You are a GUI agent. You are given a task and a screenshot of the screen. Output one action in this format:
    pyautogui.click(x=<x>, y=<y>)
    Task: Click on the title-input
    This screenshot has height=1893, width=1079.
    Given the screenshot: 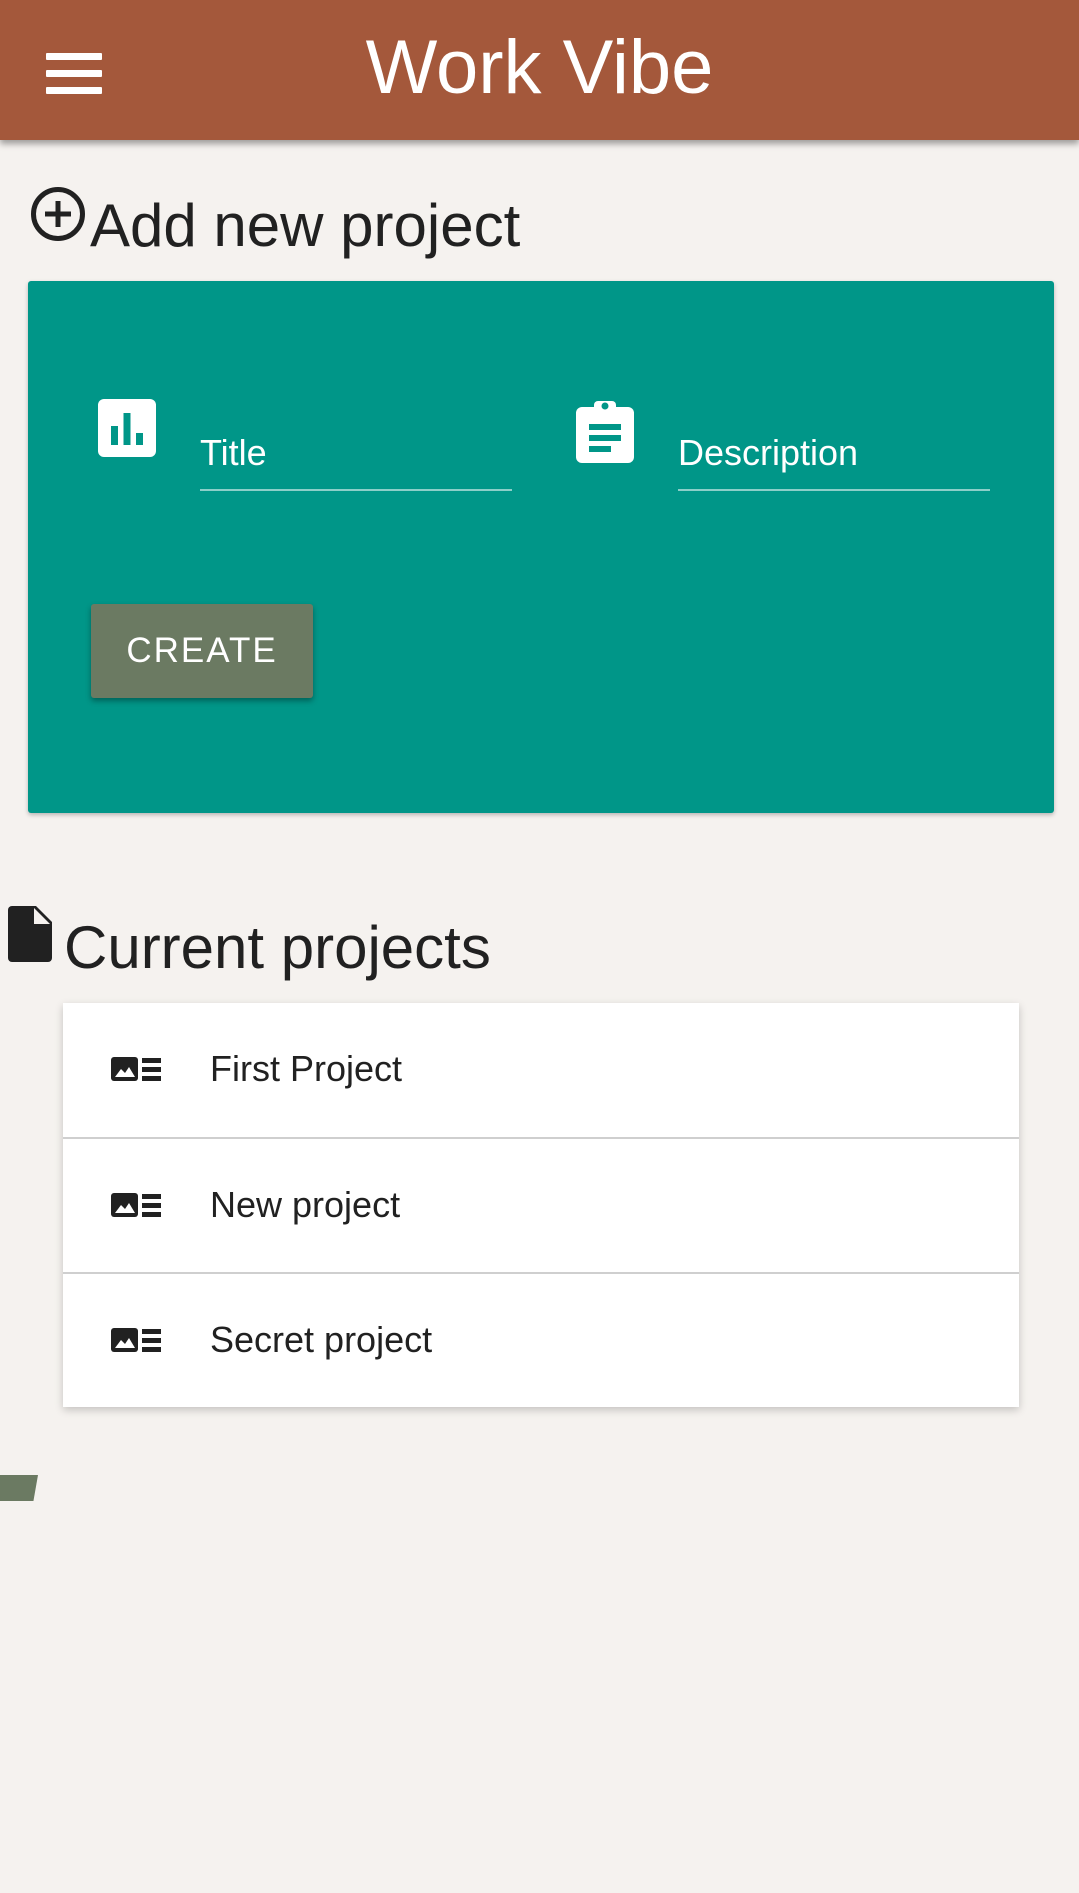 What is the action you would take?
    pyautogui.click(x=356, y=445)
    